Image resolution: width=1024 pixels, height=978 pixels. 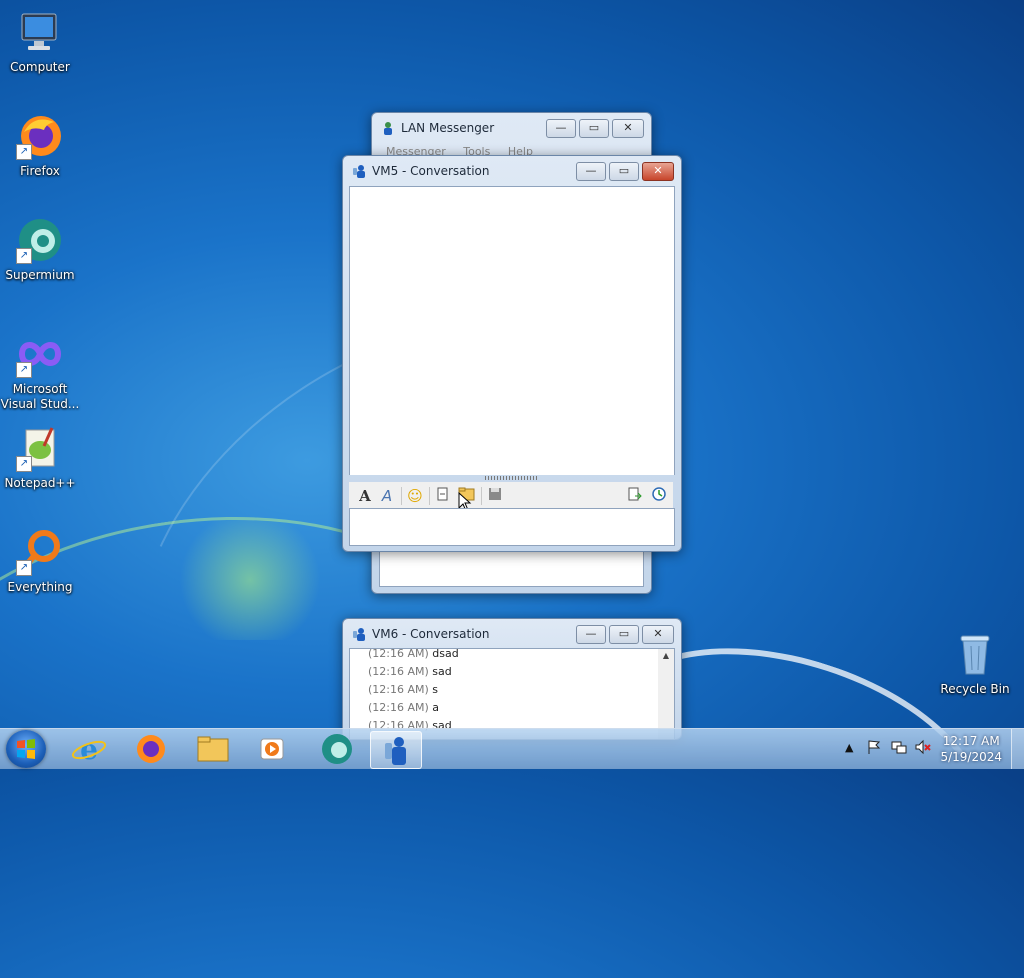 I want to click on taskbar-internet-explorer: e, so click(x=89, y=749).